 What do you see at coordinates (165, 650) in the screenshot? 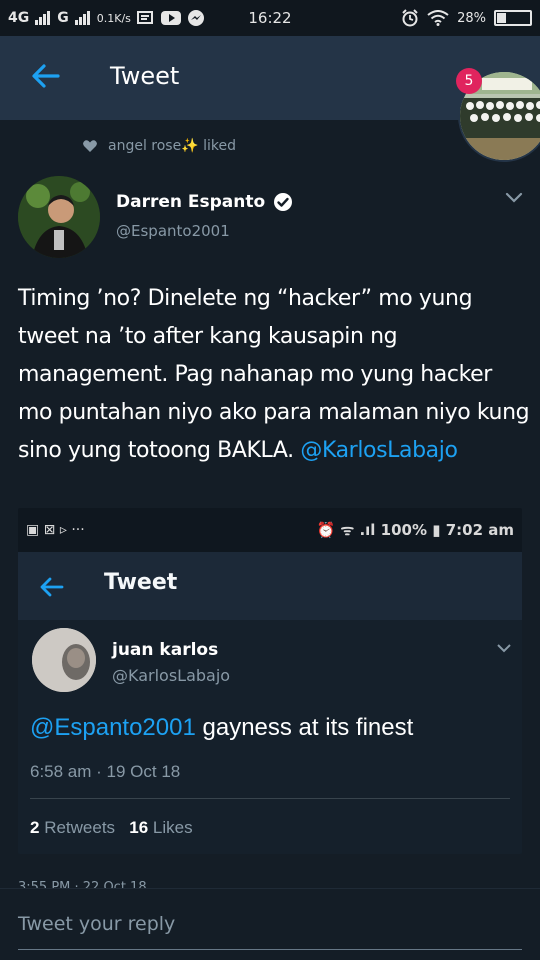
I see `embed-name: juan karlos` at bounding box center [165, 650].